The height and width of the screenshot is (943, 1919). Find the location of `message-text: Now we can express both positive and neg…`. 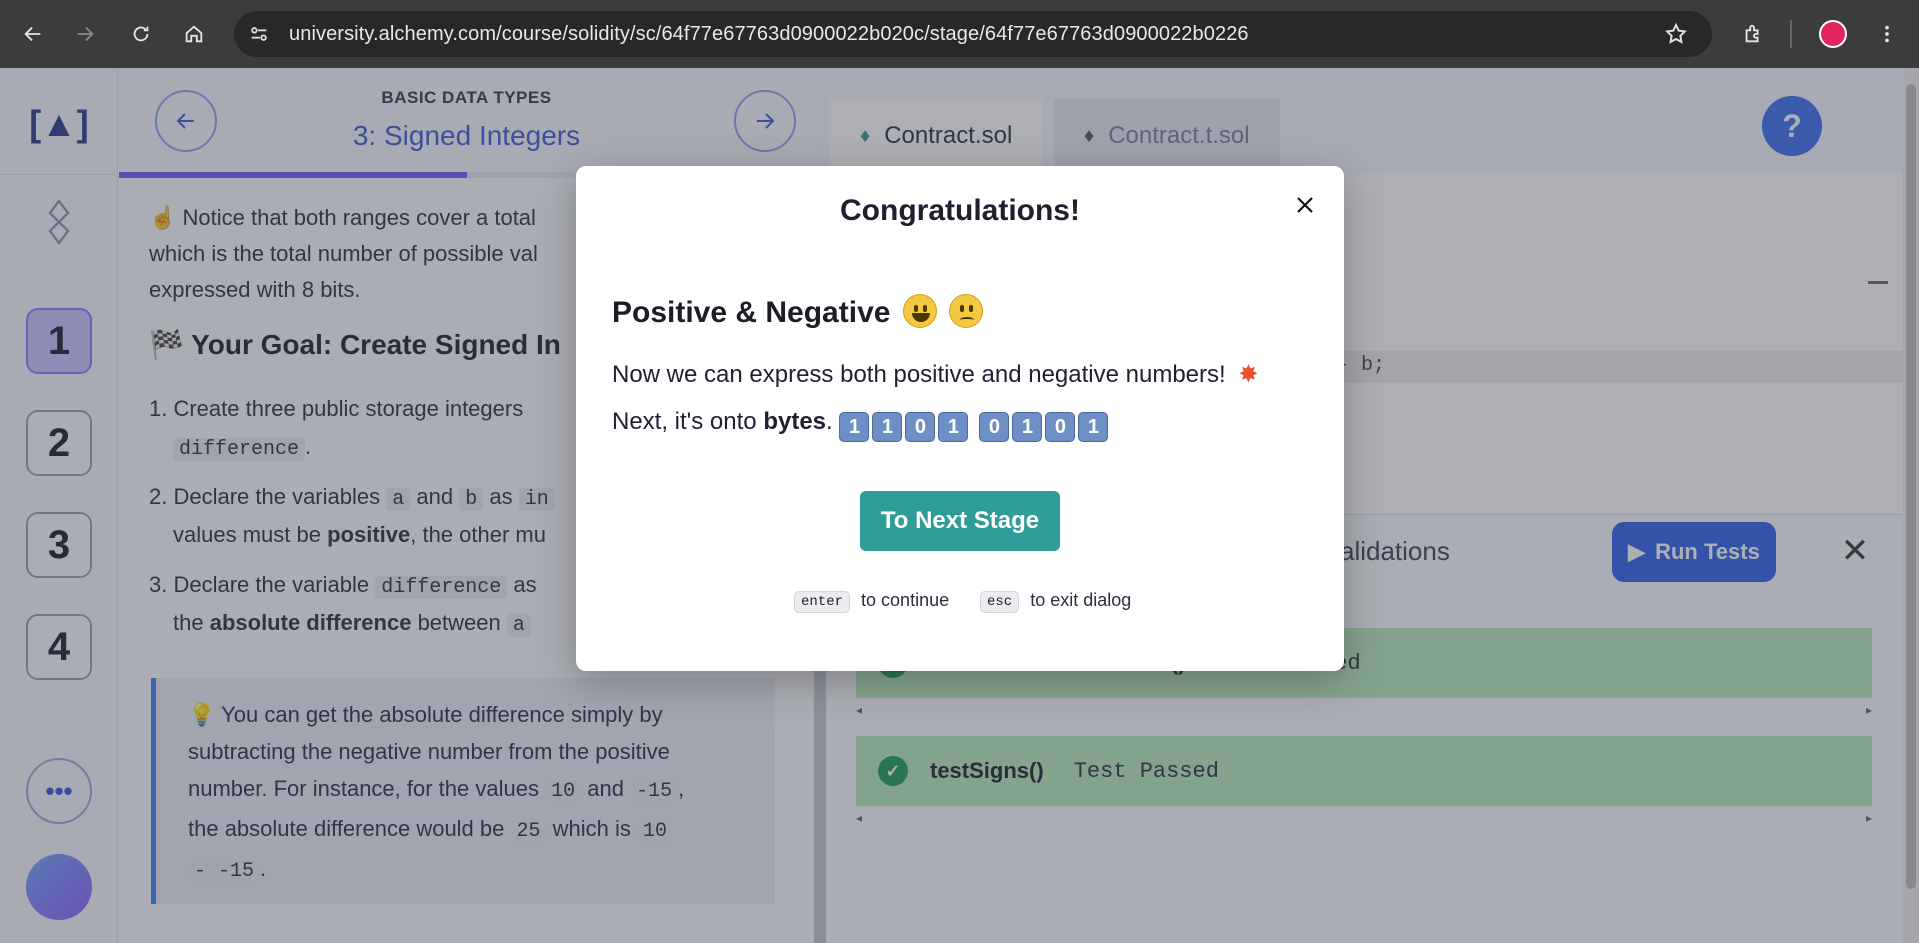

message-text: Now we can express both positive and neg… is located at coordinates (919, 374).